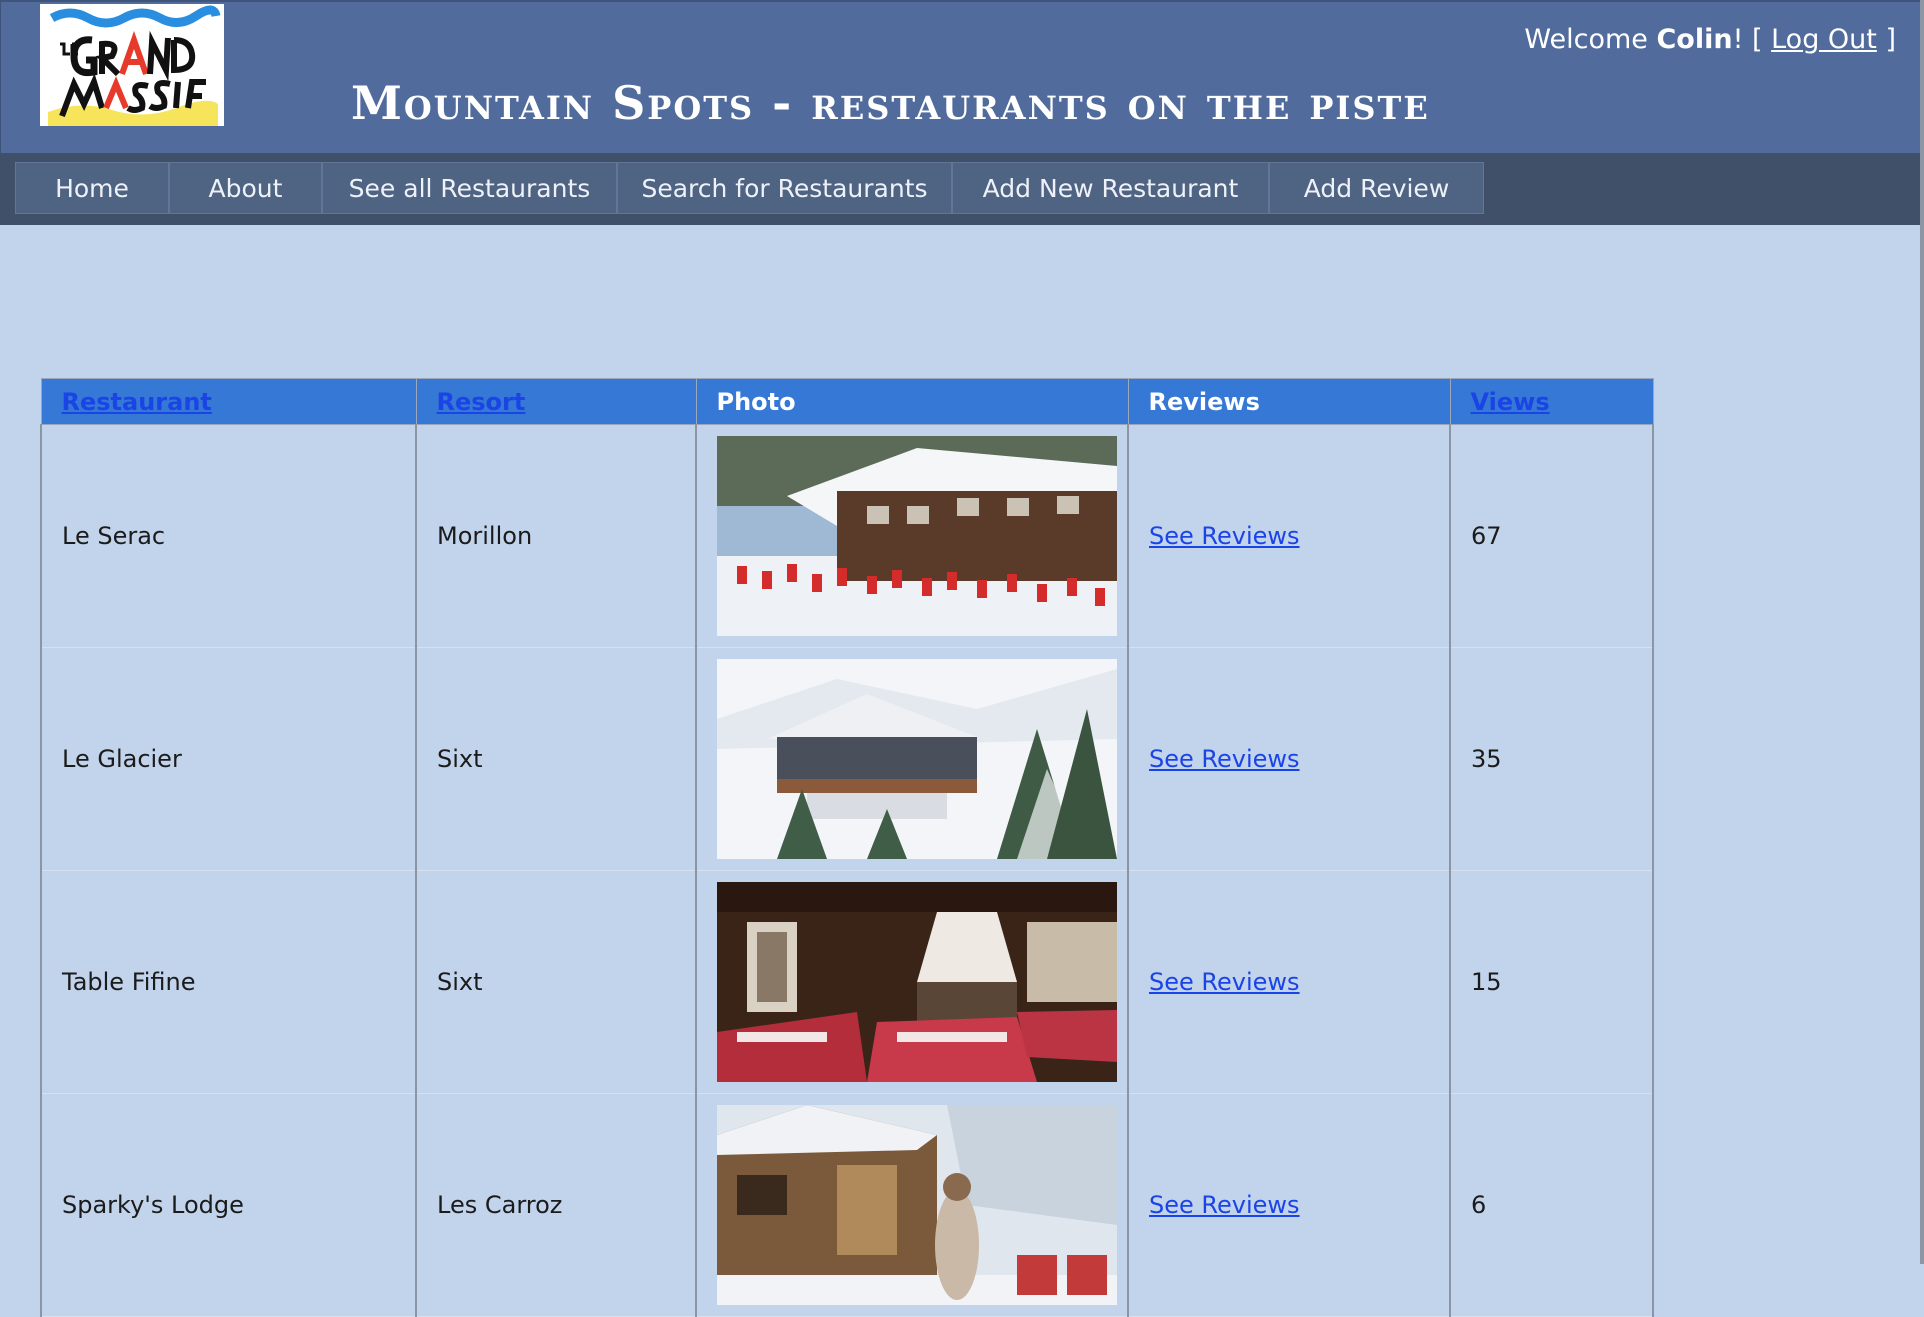 Image resolution: width=1924 pixels, height=1317 pixels. I want to click on window-edge, so click(1922, 632).